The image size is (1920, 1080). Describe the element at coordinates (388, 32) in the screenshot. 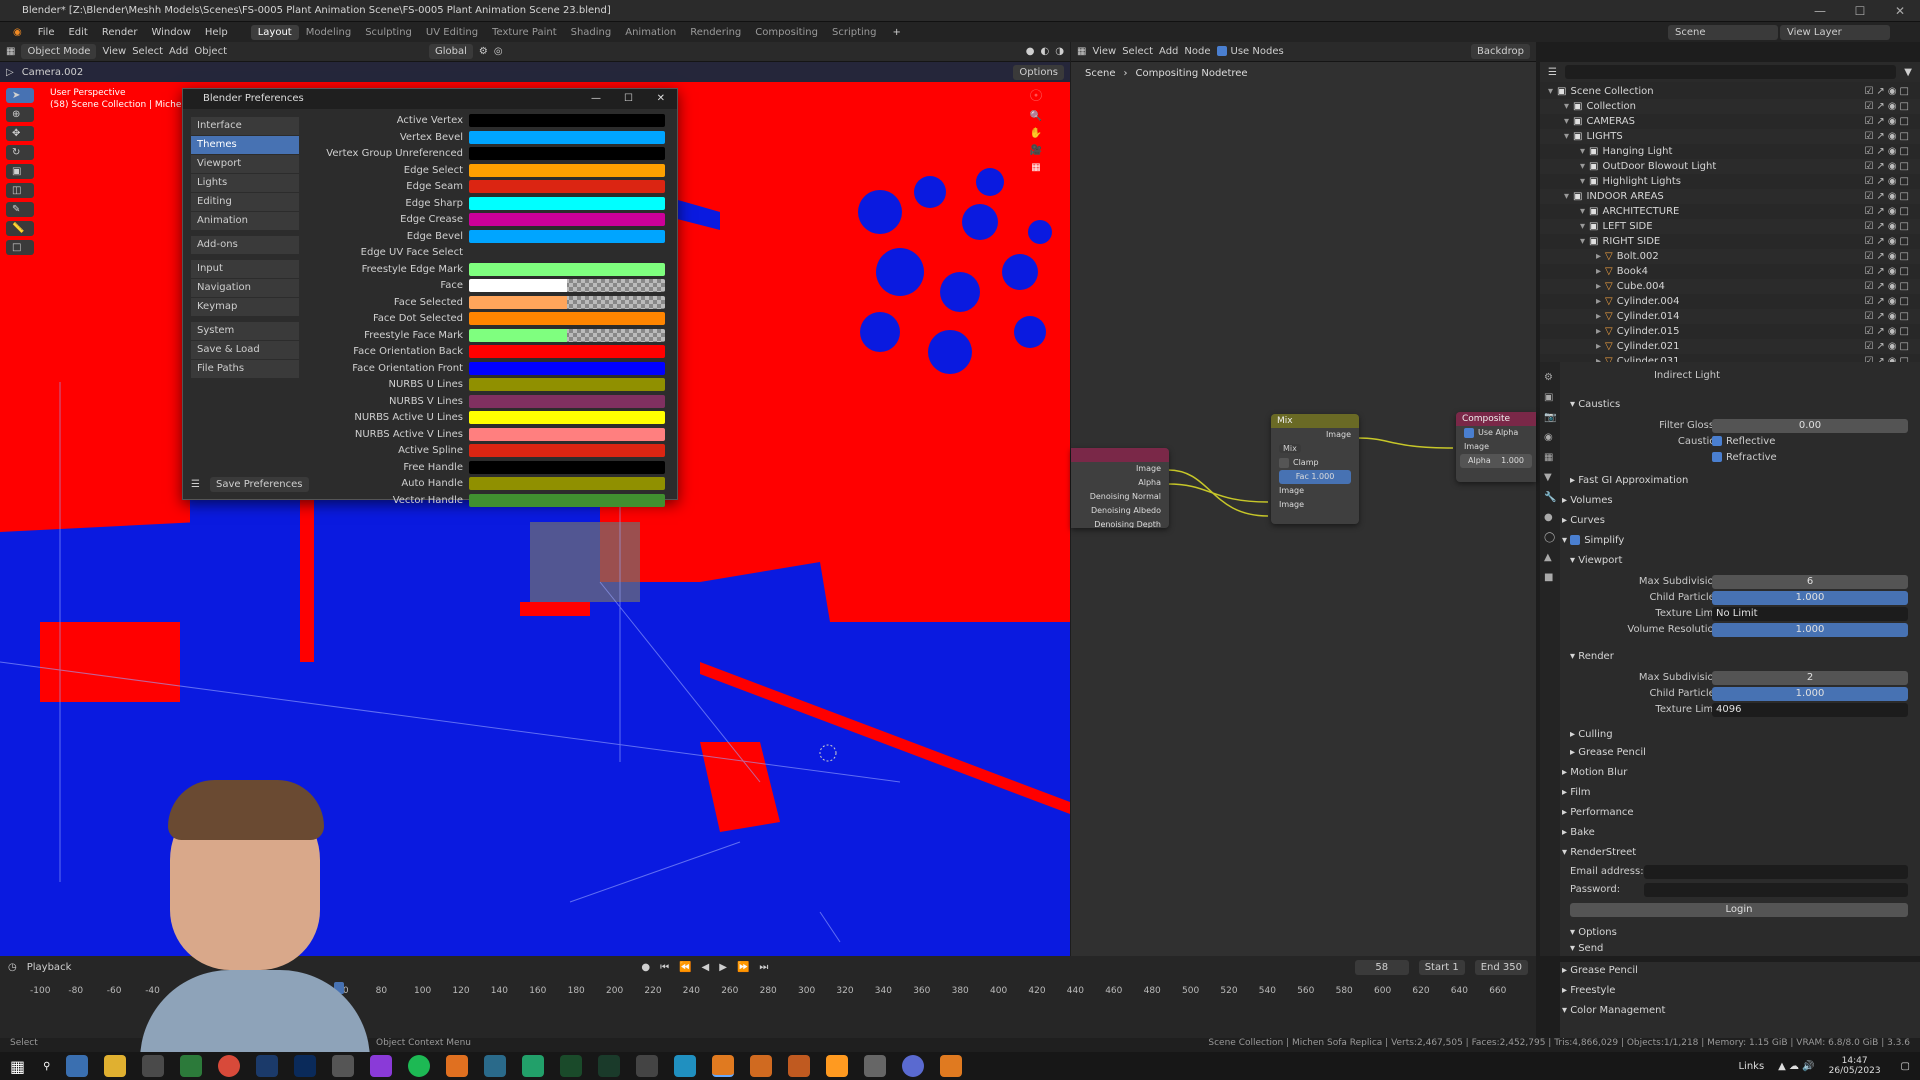

I see `workspace-tab-sculpting: Sculpting` at that location.